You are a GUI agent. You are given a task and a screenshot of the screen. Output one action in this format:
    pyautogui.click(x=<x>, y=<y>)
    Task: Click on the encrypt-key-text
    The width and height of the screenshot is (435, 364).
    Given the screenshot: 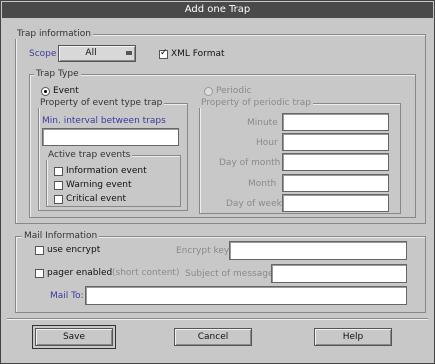 What is the action you would take?
    pyautogui.click(x=318, y=250)
    